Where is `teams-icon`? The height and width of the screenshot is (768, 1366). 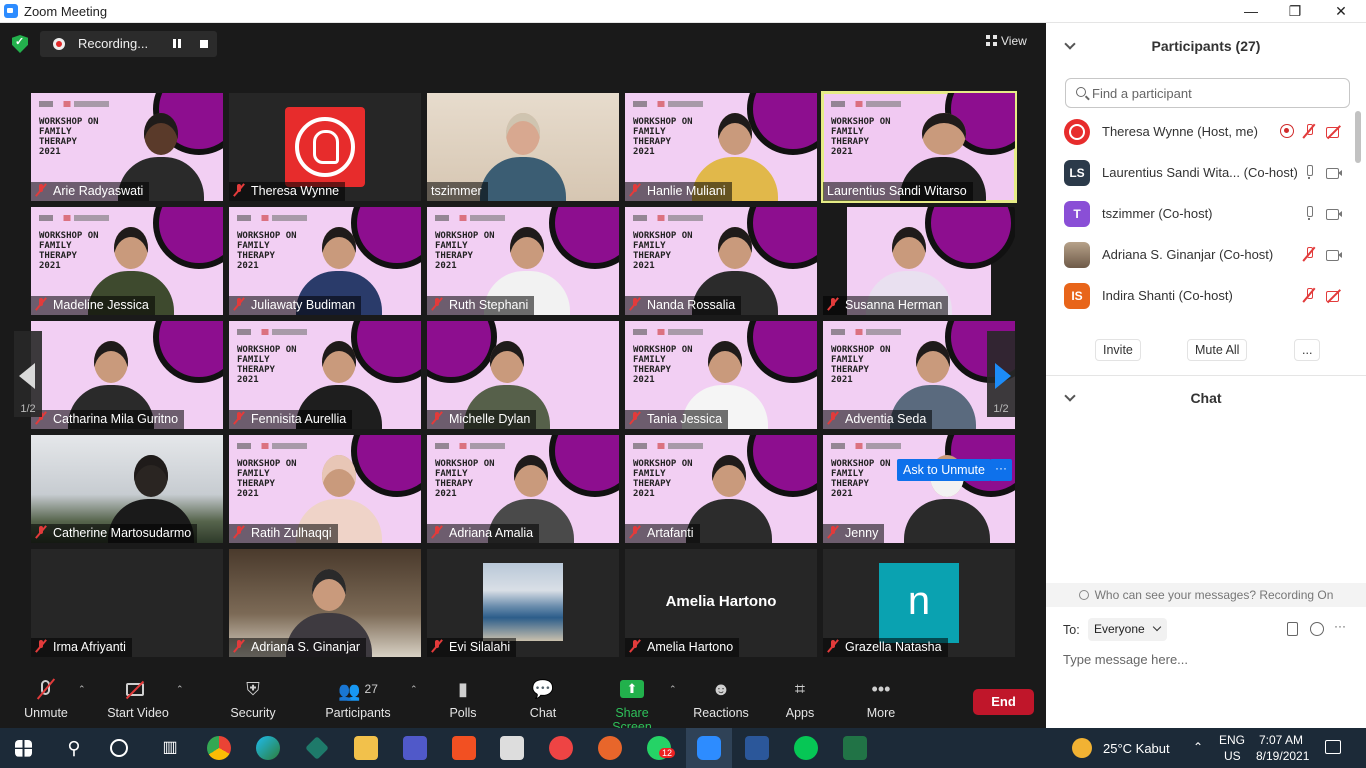 teams-icon is located at coordinates (415, 748).